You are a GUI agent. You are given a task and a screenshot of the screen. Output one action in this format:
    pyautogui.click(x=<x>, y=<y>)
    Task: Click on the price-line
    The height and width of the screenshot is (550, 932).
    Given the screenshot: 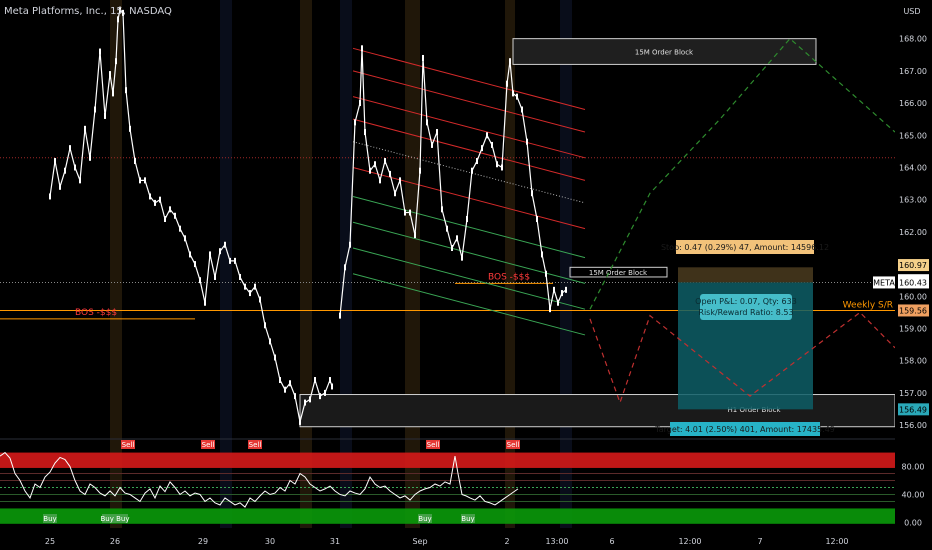 What is the action you would take?
    pyautogui.click(x=453, y=182)
    